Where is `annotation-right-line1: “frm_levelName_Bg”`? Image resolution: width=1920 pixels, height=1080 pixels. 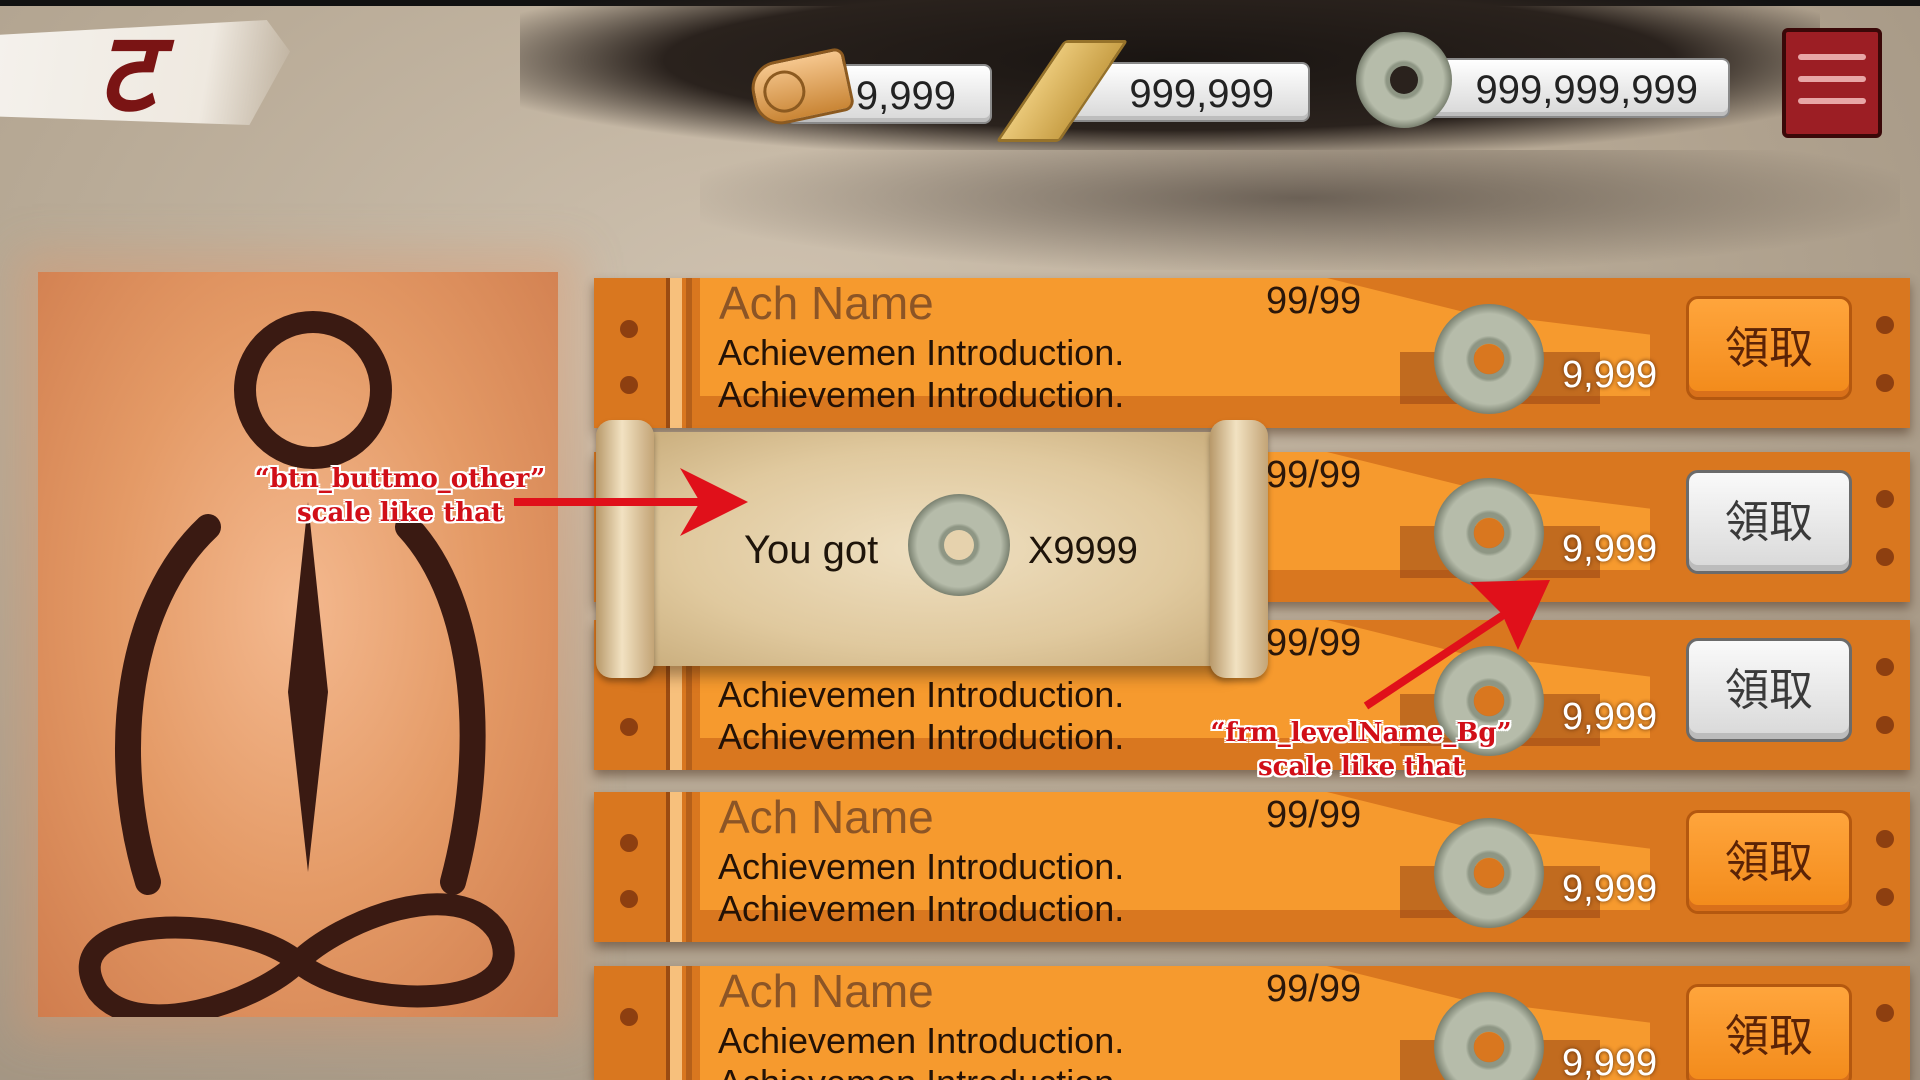 annotation-right-line1: “frm_levelName_Bg” is located at coordinates (1361, 733).